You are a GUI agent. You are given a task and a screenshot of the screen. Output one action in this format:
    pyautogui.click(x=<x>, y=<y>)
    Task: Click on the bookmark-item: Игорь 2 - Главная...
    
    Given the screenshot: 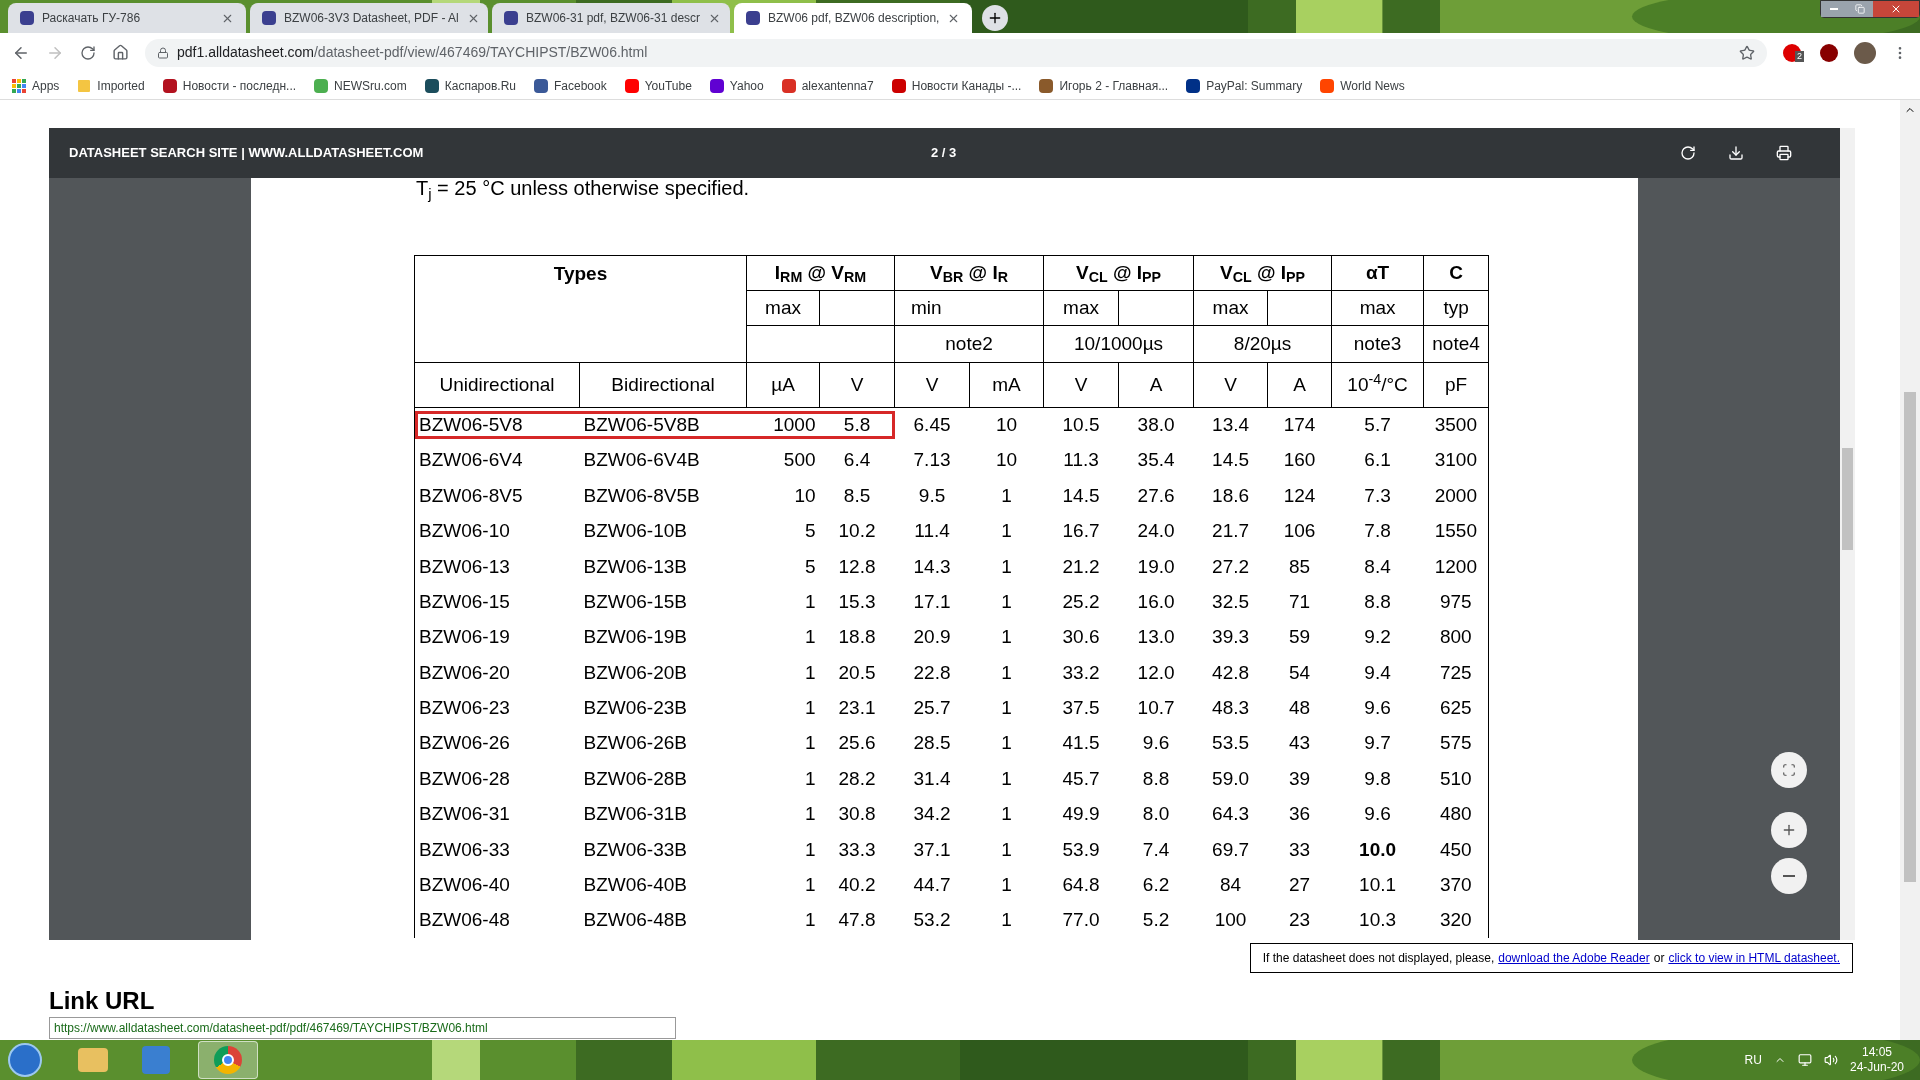 What is the action you would take?
    pyautogui.click(x=1104, y=85)
    